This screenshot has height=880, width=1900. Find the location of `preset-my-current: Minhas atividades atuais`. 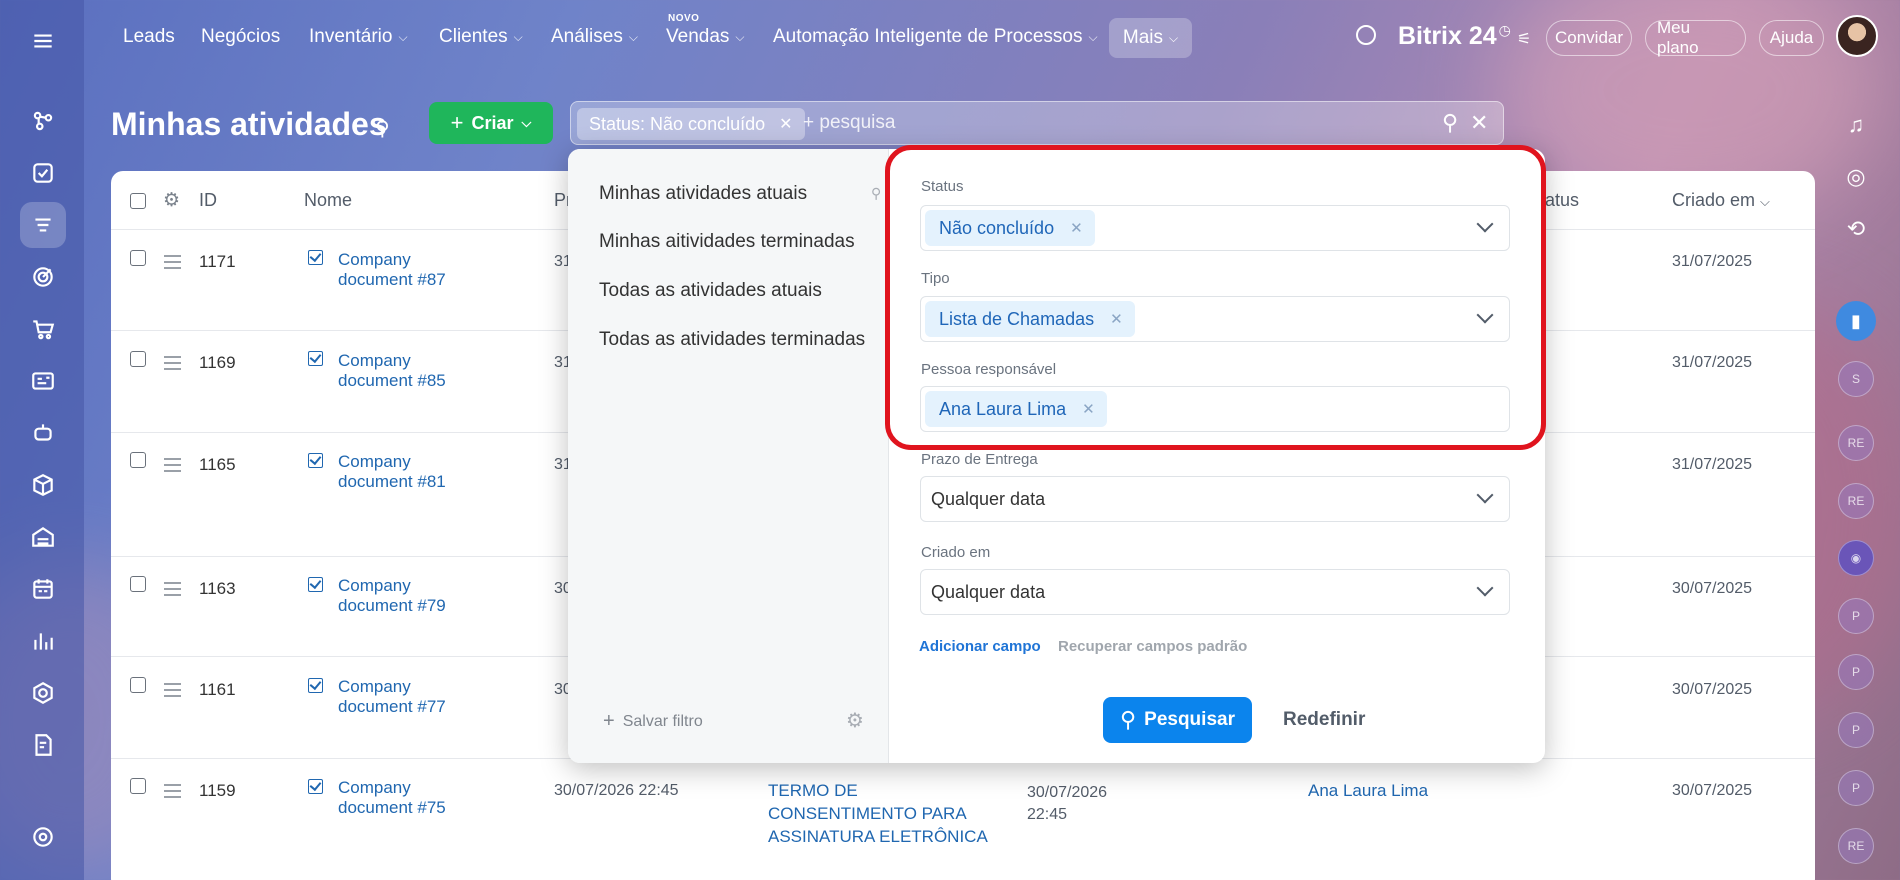

preset-my-current: Minhas atividades atuais is located at coordinates (703, 194).